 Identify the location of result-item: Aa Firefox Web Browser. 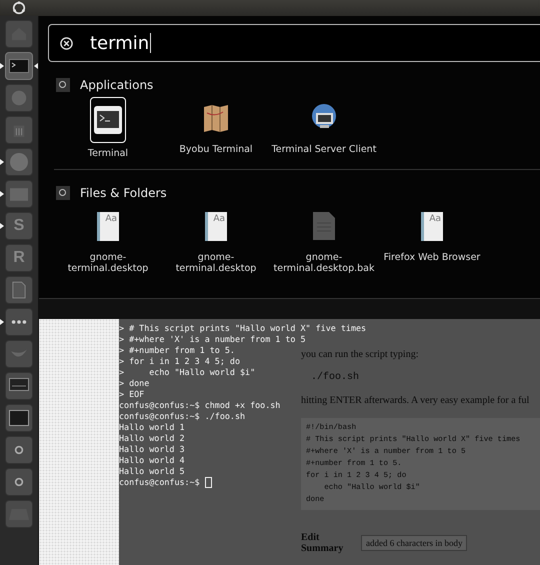
(432, 240).